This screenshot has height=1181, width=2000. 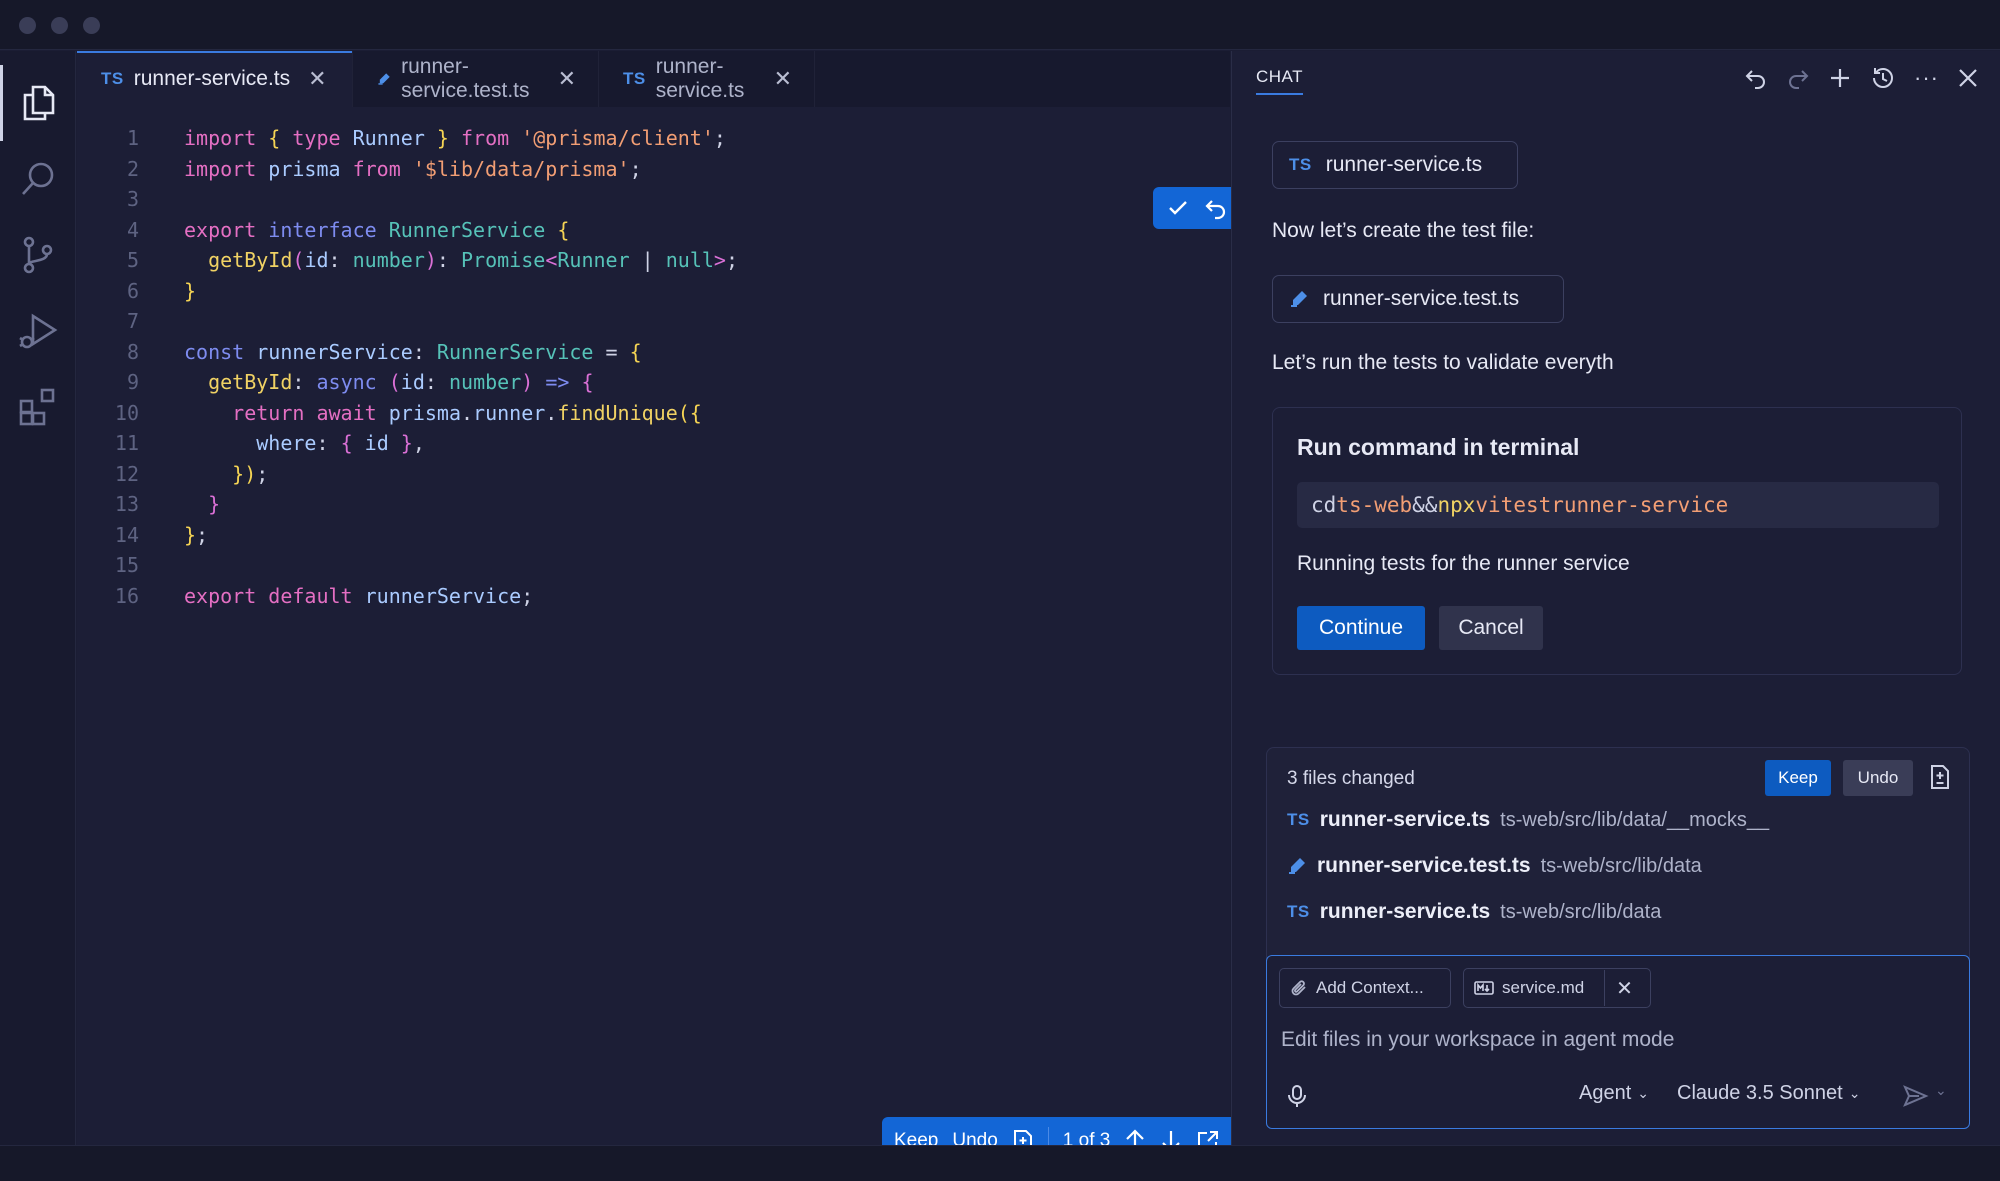 What do you see at coordinates (1000, 1163) in the screenshot?
I see `status-bar` at bounding box center [1000, 1163].